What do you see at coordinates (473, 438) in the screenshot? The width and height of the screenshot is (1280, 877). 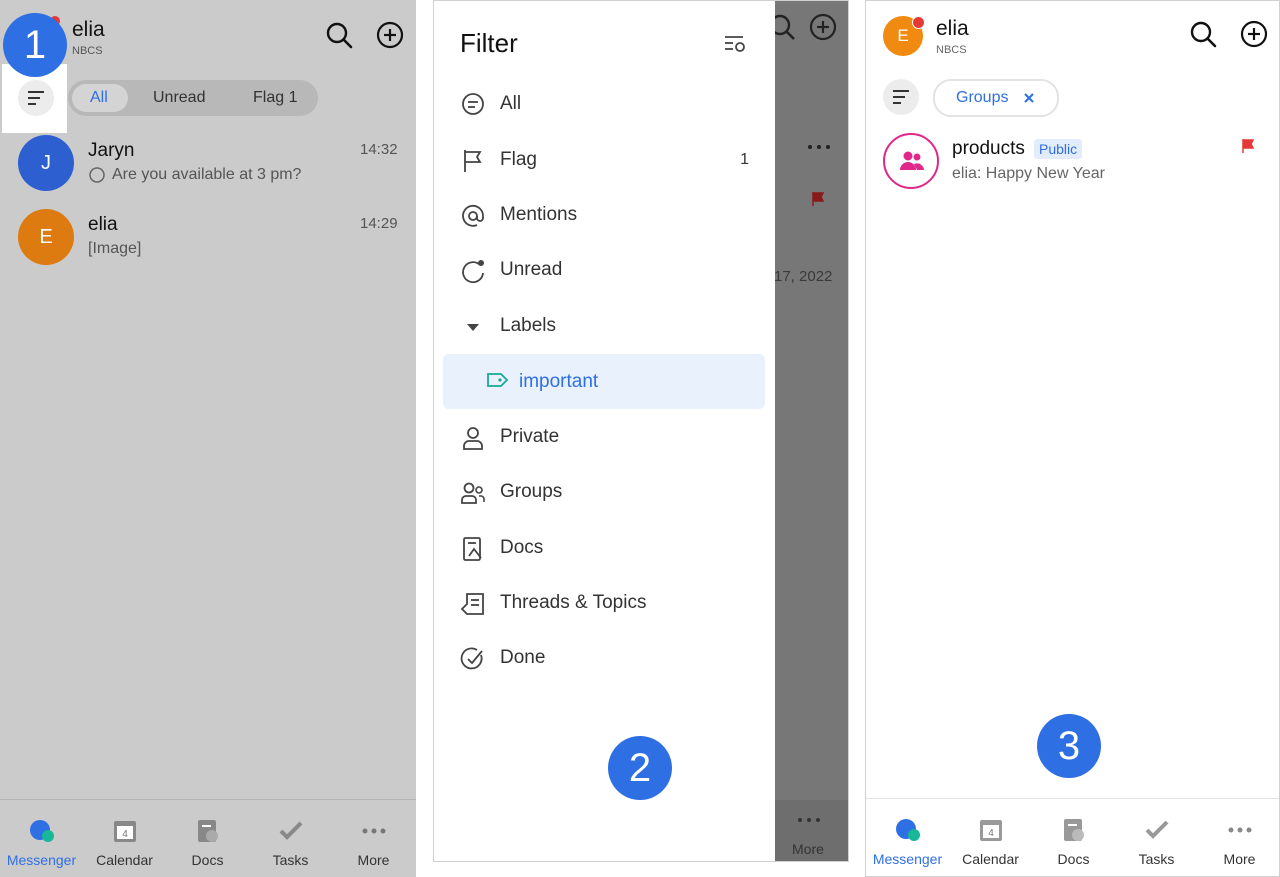 I see `person-icon` at bounding box center [473, 438].